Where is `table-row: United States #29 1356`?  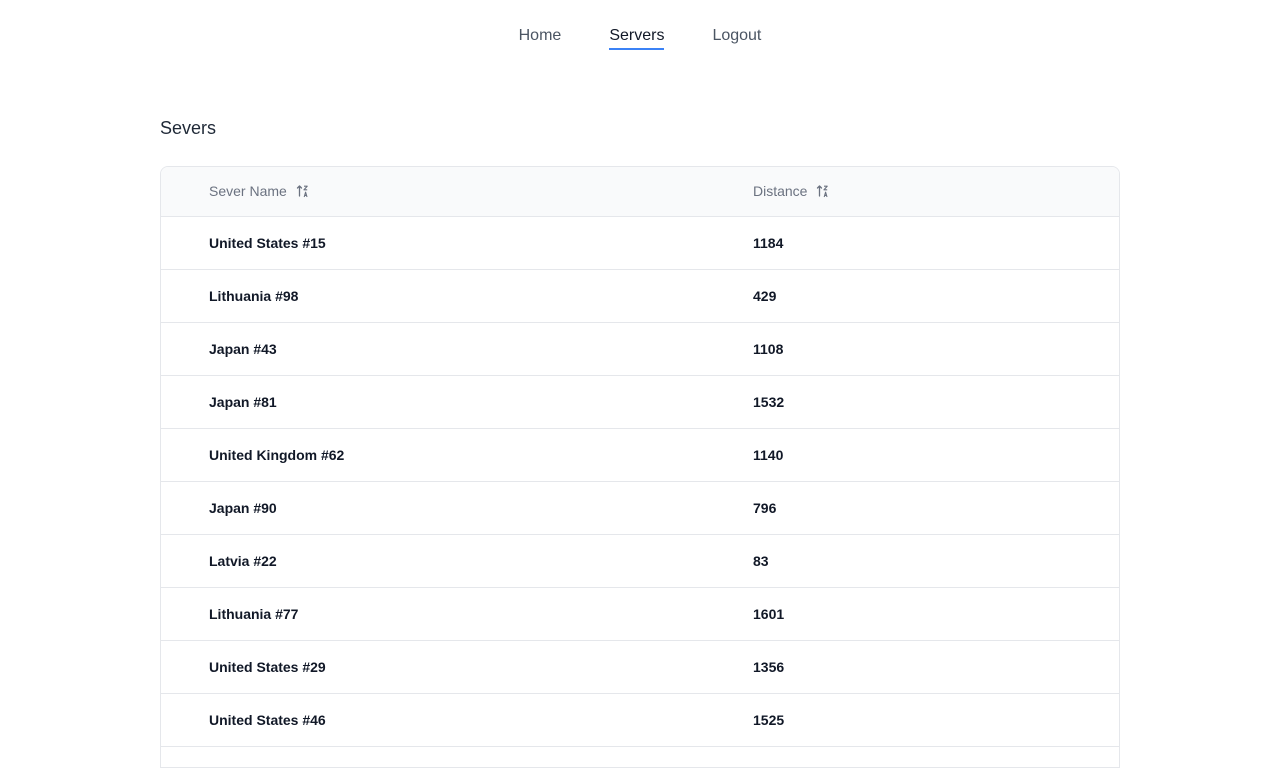 table-row: United States #29 1356 is located at coordinates (640, 667).